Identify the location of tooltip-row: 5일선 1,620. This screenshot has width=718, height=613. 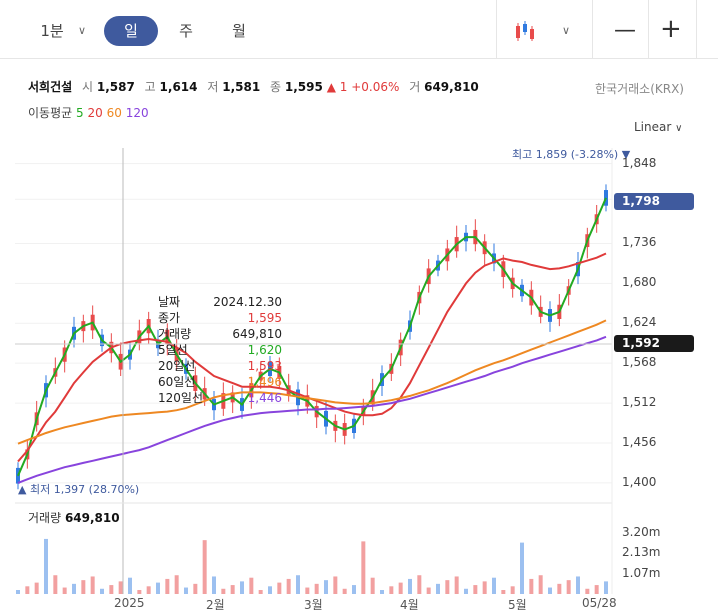
(220, 350).